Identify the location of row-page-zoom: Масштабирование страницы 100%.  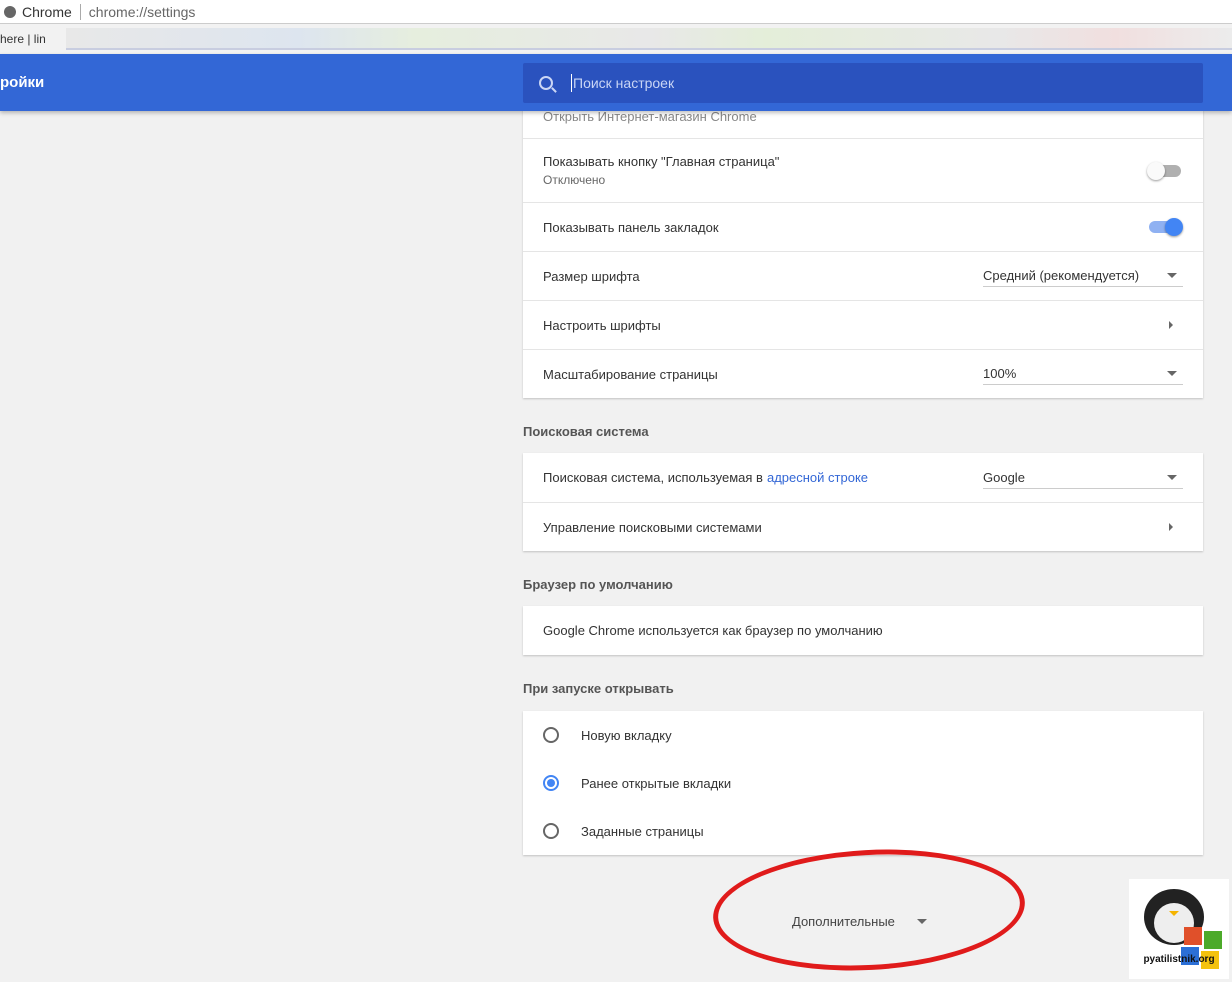
(863, 373).